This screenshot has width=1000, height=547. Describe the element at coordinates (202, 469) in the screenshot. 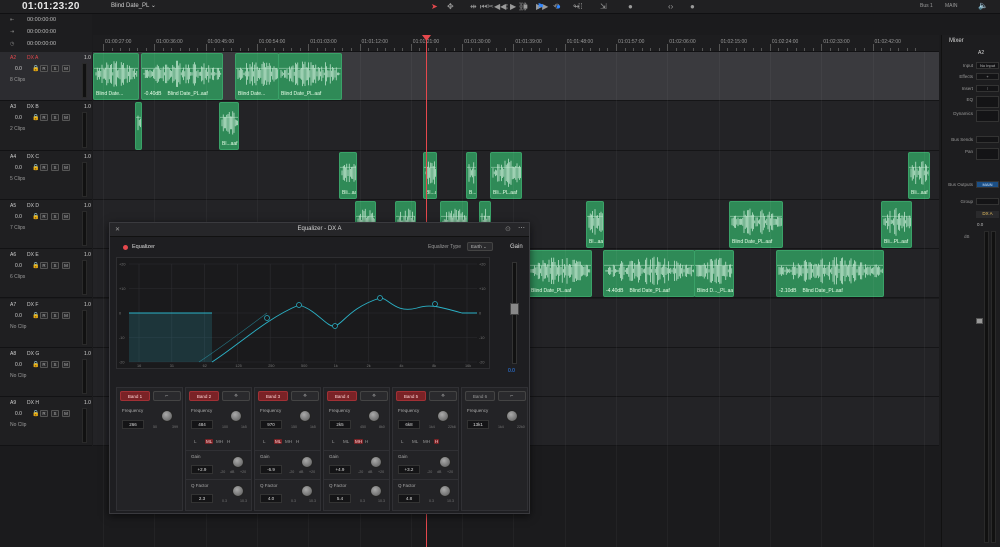

I see `band-gain-value: +2.9` at that location.